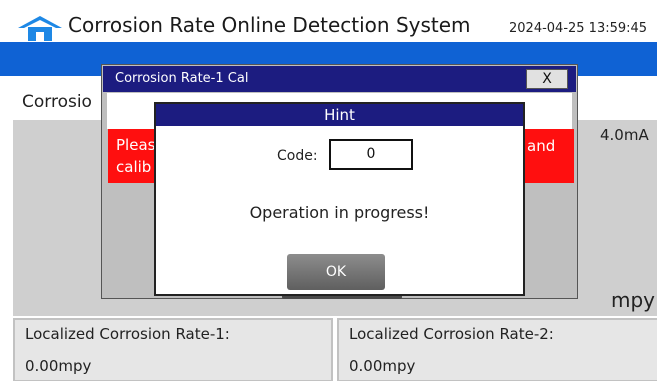 The image size is (657, 381). Describe the element at coordinates (578, 28) in the screenshot. I see `datetime-display: 2024-04-25 13:59:45` at that location.